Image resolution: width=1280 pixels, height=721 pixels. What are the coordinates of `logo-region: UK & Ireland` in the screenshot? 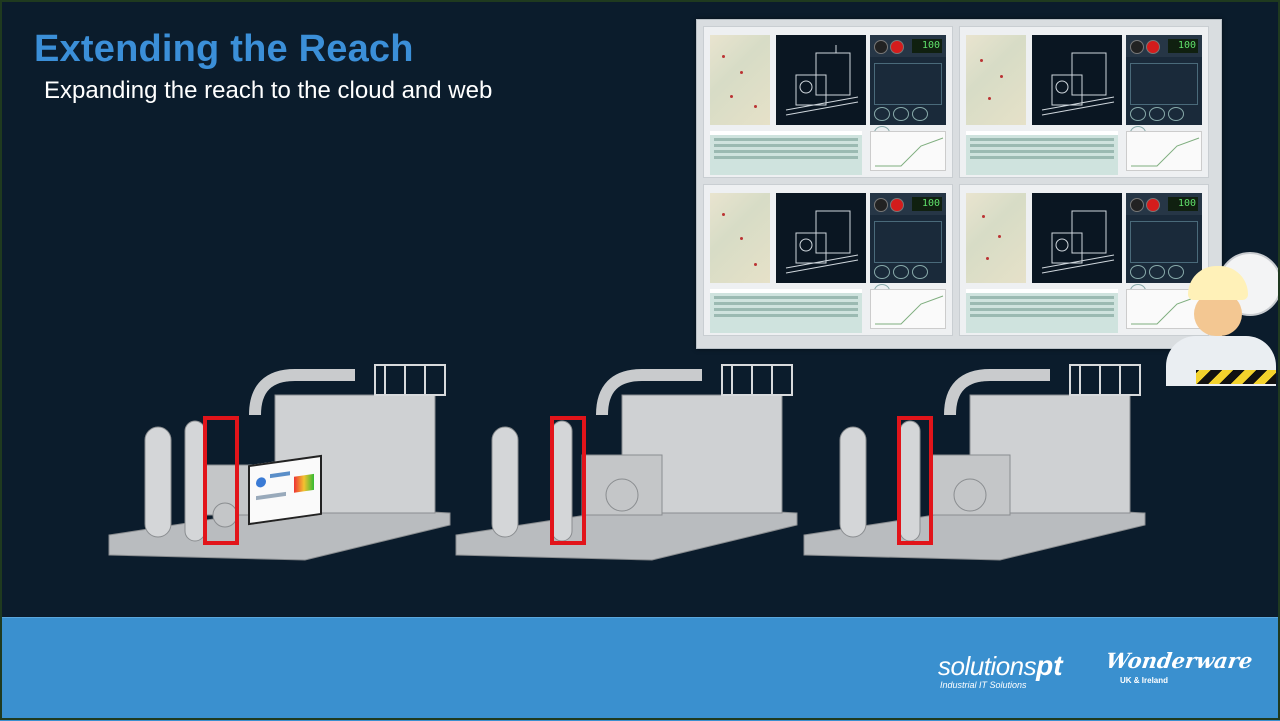 It's located at (1144, 680).